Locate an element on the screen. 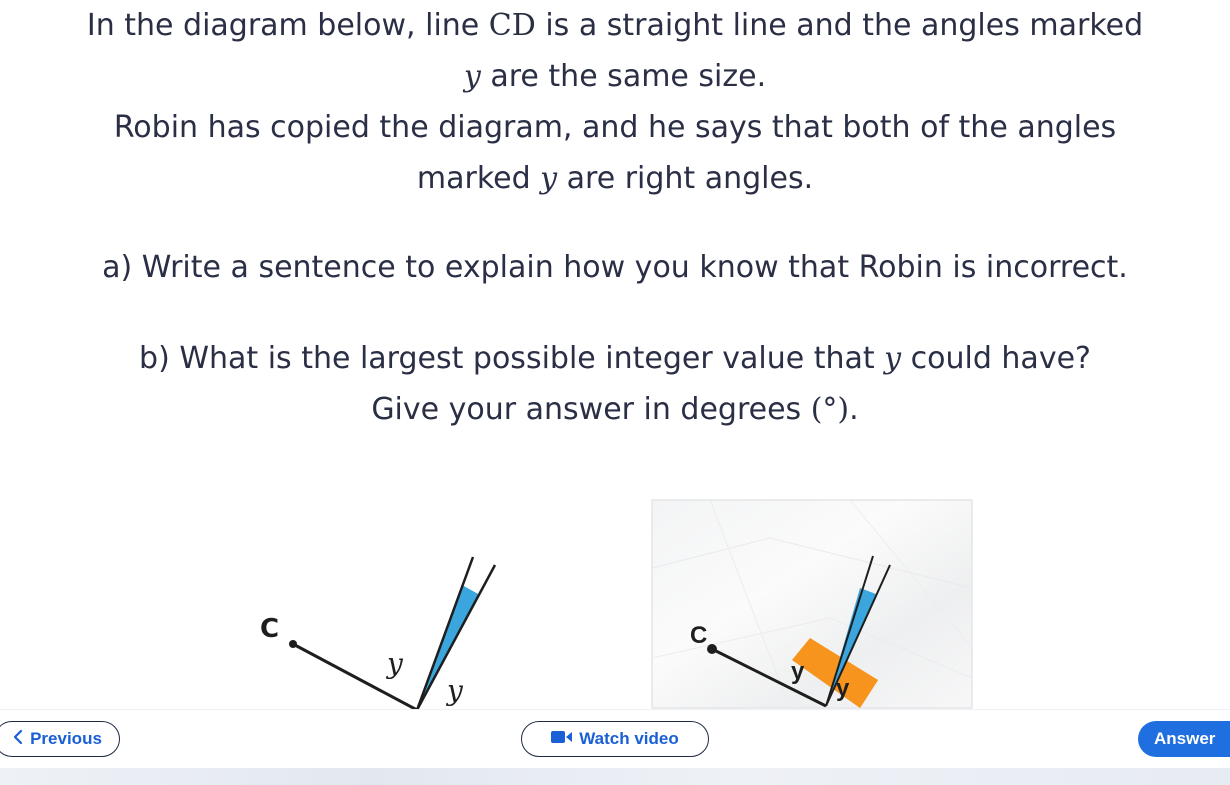 The image size is (1230, 785). question-text-fragment: Give your answer in degrees is located at coordinates (591, 409).